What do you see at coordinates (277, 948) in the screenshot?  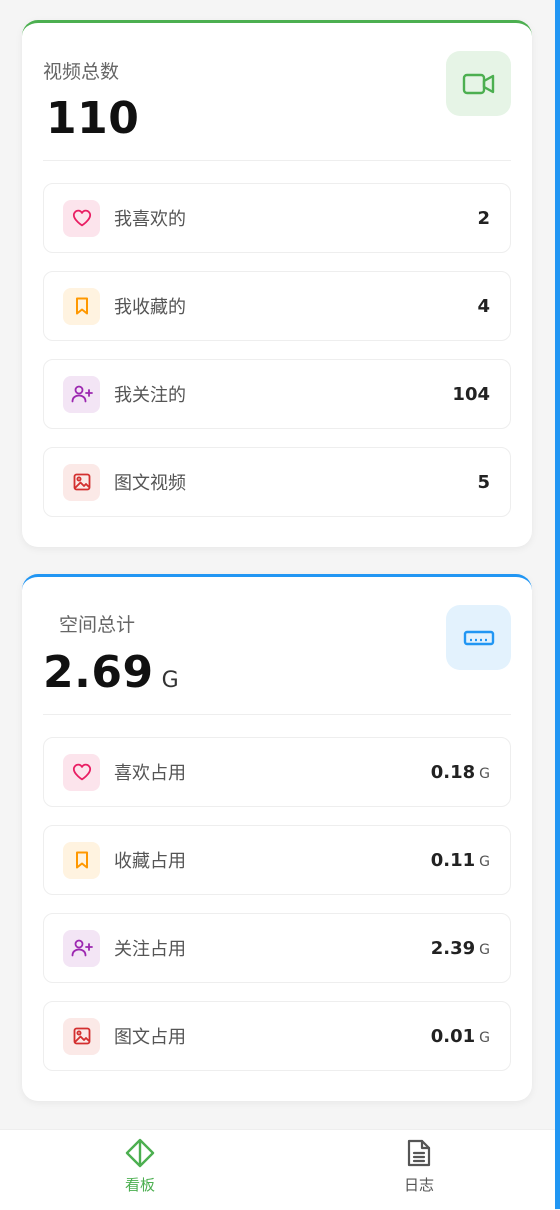 I see `list-item-following-storage: 关注占用 2.39 G` at bounding box center [277, 948].